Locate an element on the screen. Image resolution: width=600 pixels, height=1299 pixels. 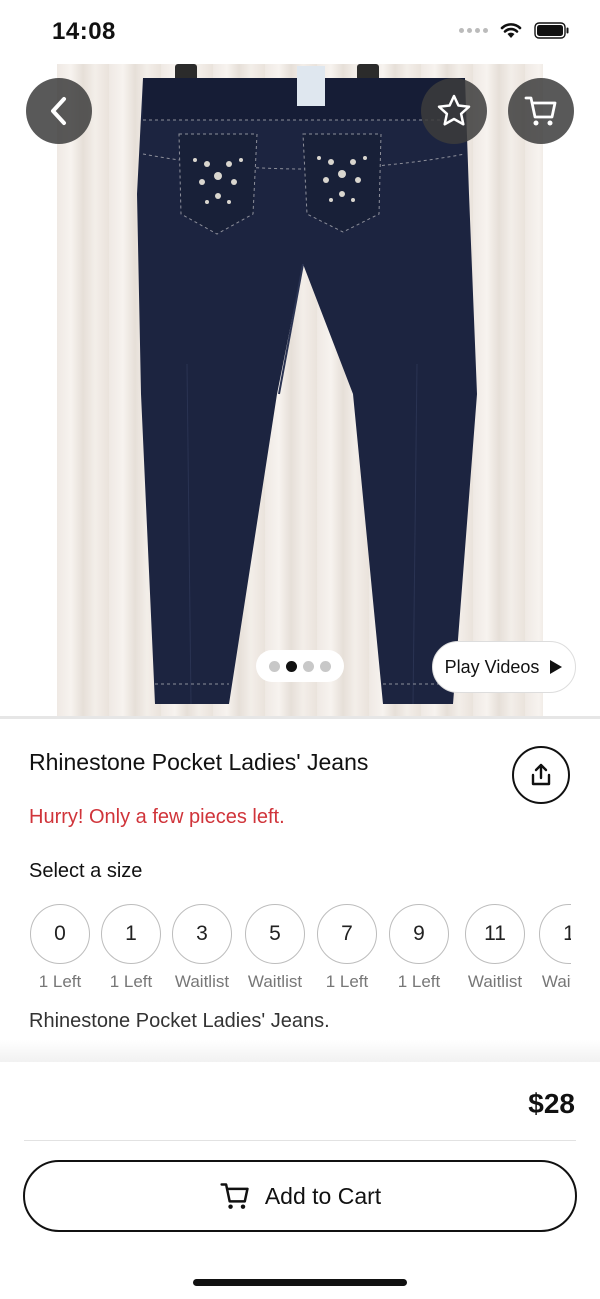
star-icon is located at coordinates (454, 110).